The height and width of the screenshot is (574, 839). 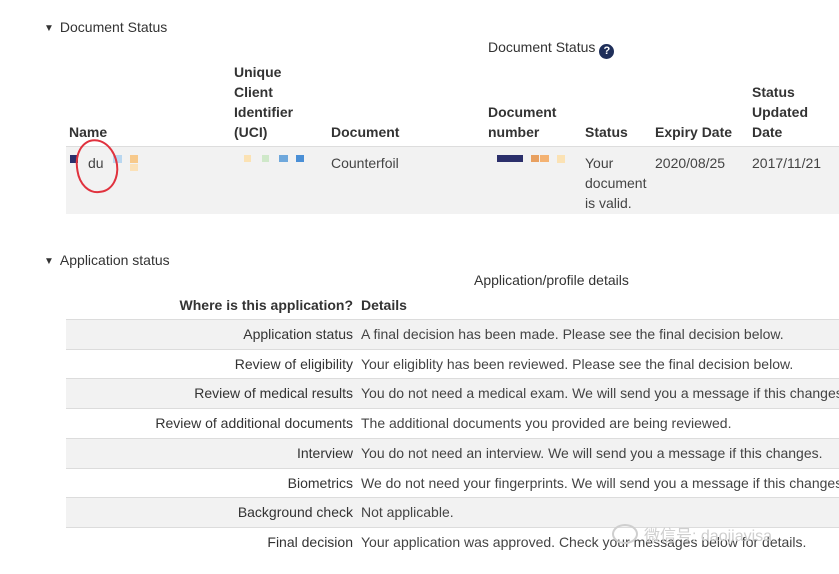 I want to click on document-status-toggle: ▼ Document Status, so click(x=105, y=27).